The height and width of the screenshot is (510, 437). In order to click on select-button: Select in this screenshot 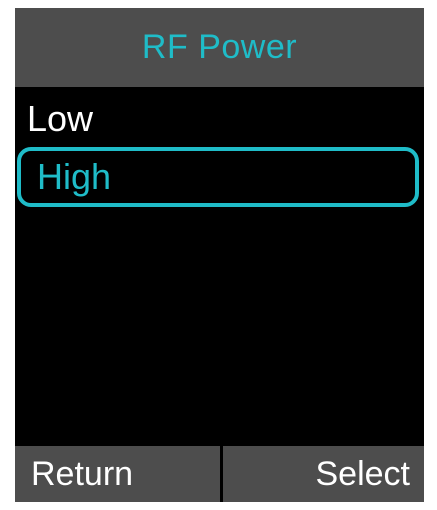, I will do `click(323, 474)`.